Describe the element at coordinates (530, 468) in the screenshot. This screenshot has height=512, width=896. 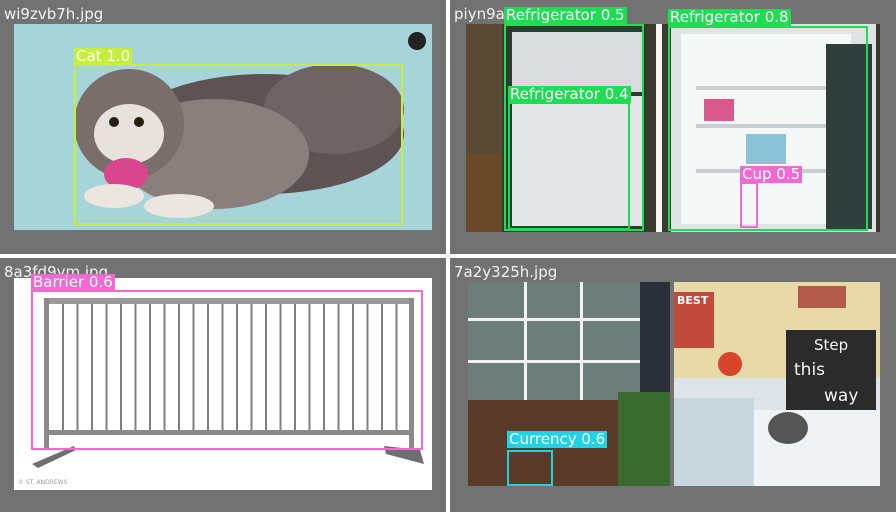
I see `detection-box-currency` at that location.